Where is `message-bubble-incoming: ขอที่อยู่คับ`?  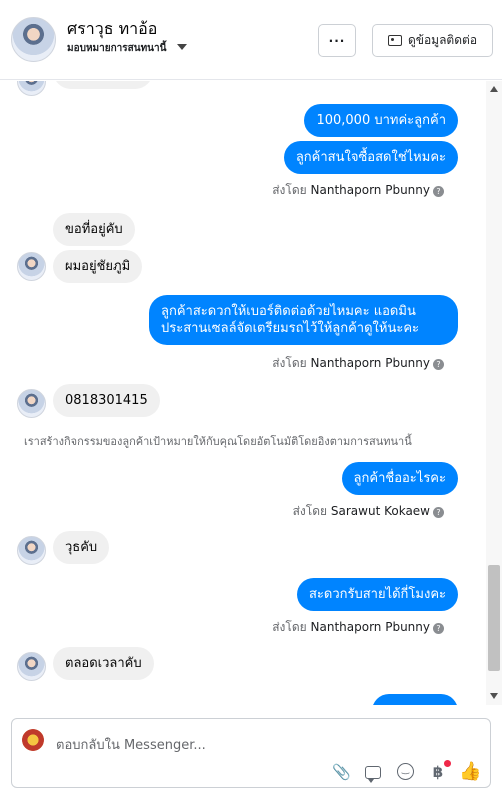 message-bubble-incoming: ขอที่อยู่คับ is located at coordinates (94, 229).